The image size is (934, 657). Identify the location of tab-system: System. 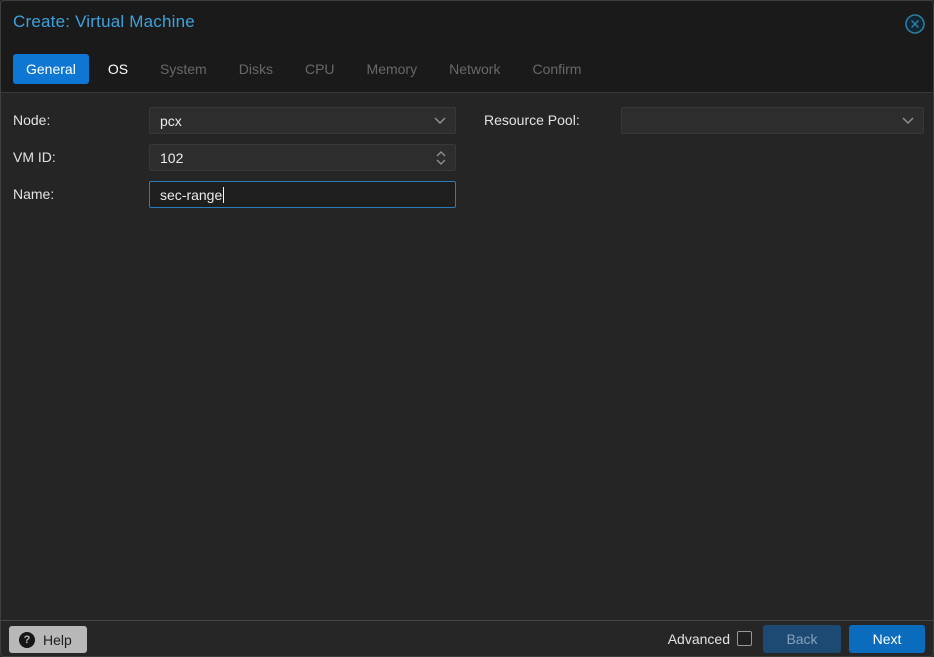
(183, 68).